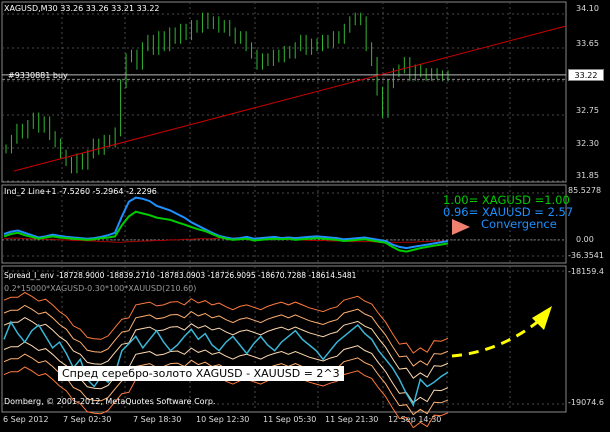 This screenshot has width=610, height=432. What do you see at coordinates (38, 76) in the screenshot?
I see `order-label: #9330881 buy` at bounding box center [38, 76].